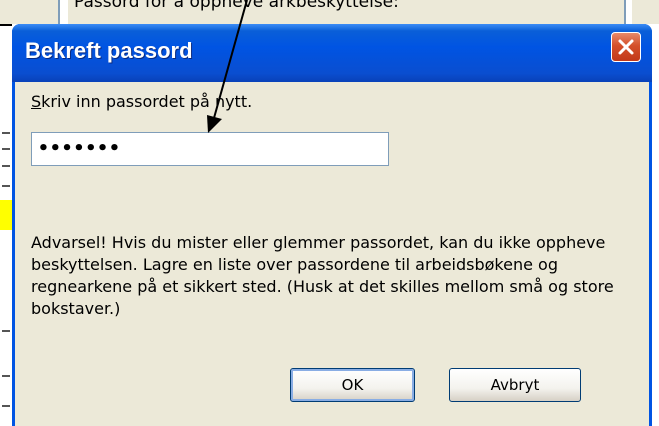 This screenshot has height=426, width=659. What do you see at coordinates (236, 6) in the screenshot?
I see `parent-dialog-label: Passord for å oppheve arkbeskyttelse:` at bounding box center [236, 6].